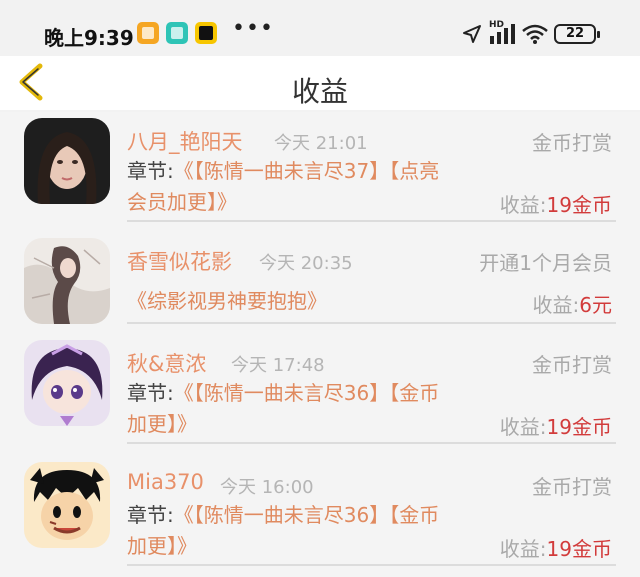  I want to click on more-notifications-icon: •••, so click(253, 28).